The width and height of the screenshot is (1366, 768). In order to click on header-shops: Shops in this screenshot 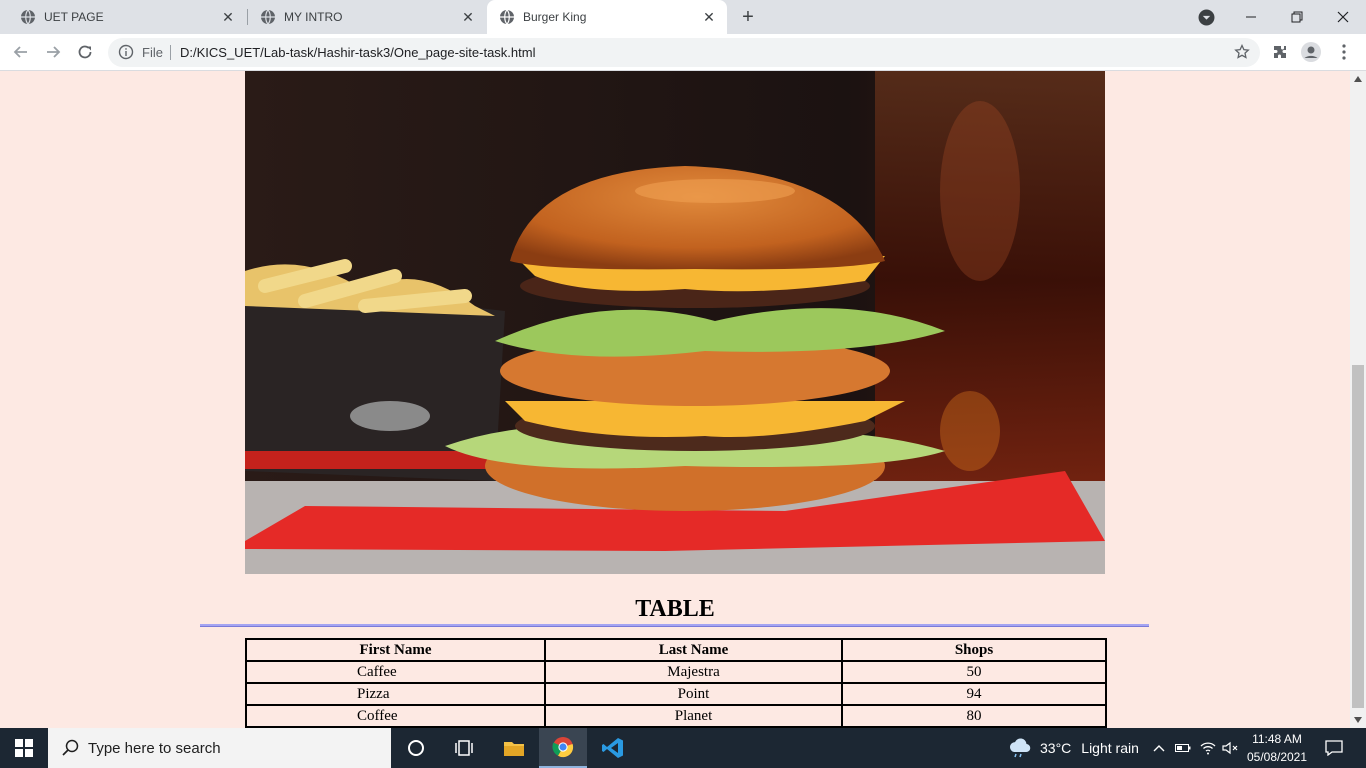, I will do `click(974, 650)`.